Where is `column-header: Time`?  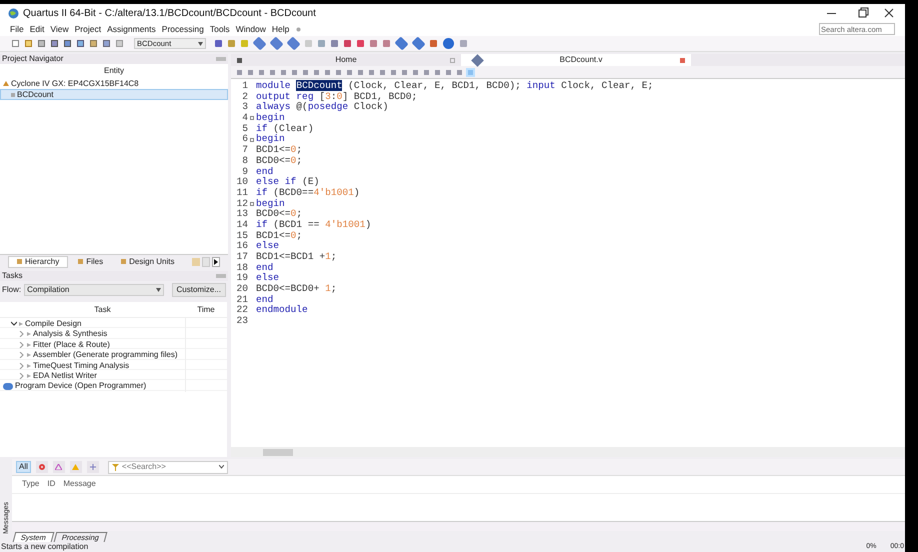
column-header: Time is located at coordinates (206, 310).